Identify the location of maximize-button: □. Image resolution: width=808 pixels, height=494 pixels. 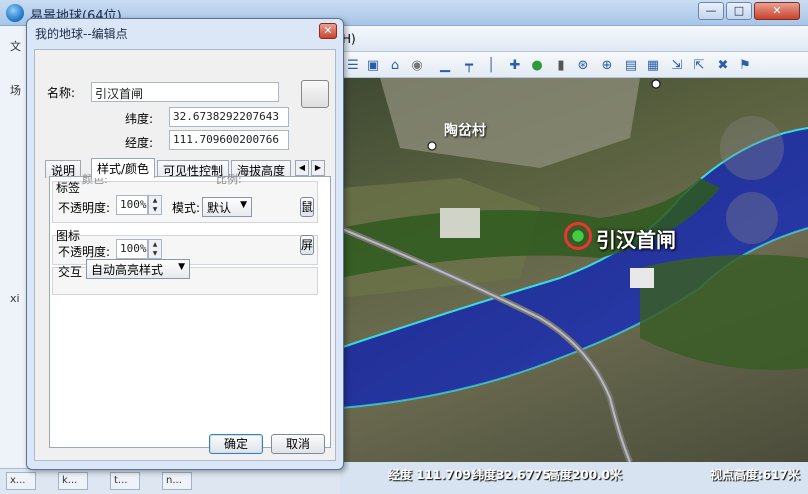
(739, 11).